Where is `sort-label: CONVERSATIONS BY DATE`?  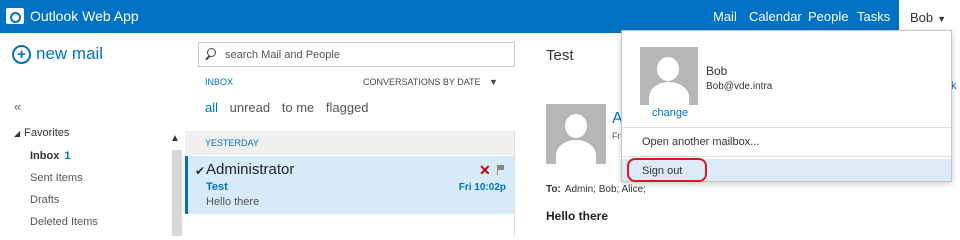
sort-label: CONVERSATIONS BY DATE is located at coordinates (422, 82).